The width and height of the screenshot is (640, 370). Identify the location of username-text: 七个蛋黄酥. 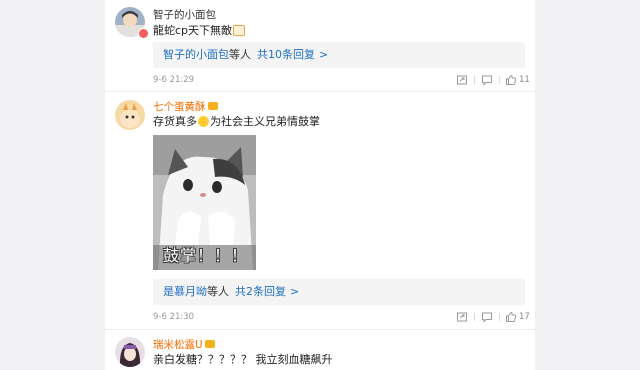
(179, 107).